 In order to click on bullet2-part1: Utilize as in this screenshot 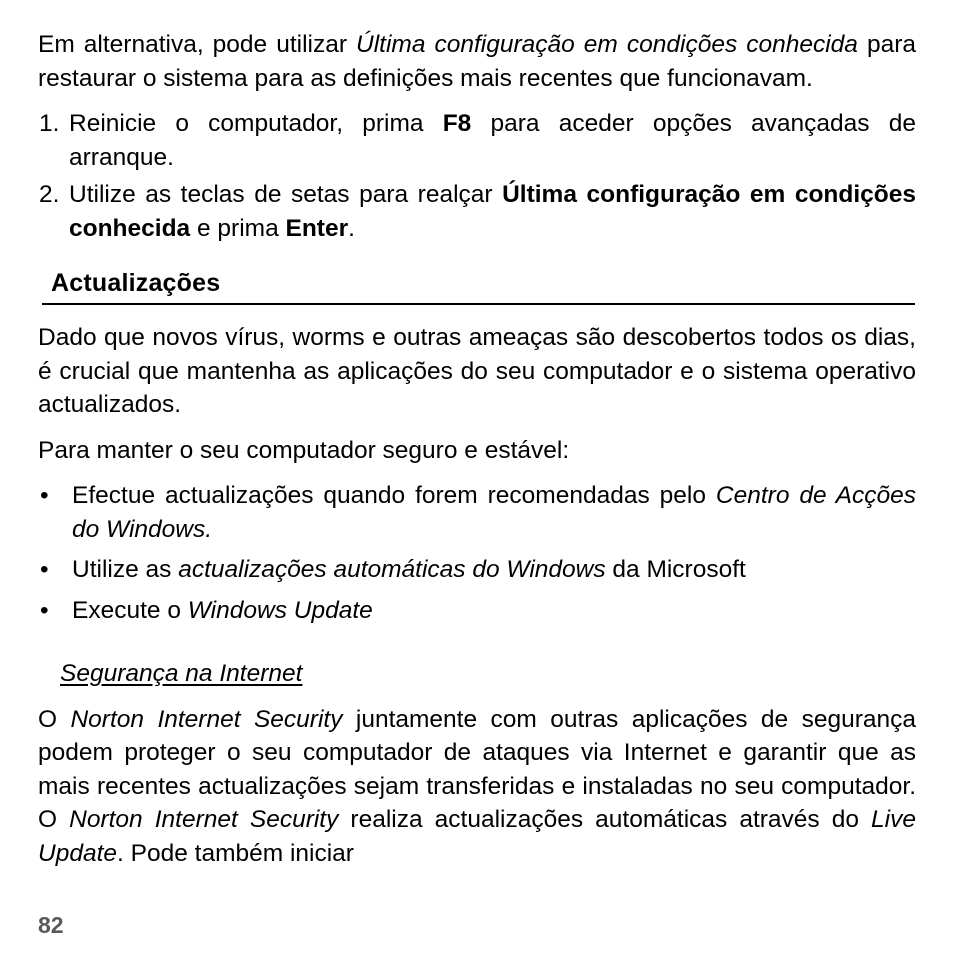, I will do `click(125, 569)`.